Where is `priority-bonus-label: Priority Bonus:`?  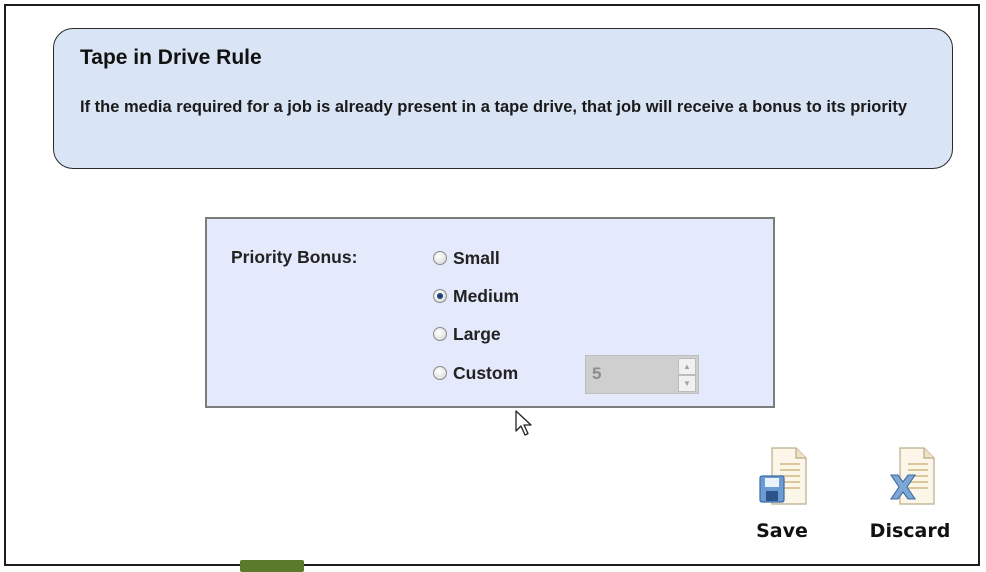
priority-bonus-label: Priority Bonus: is located at coordinates (294, 257).